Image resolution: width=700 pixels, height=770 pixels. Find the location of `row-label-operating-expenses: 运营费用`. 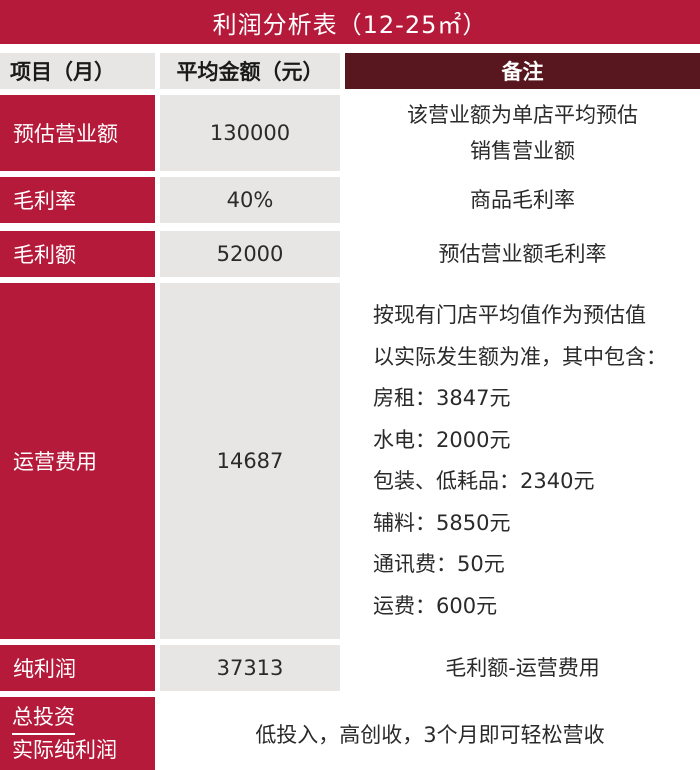

row-label-operating-expenses: 运营费用 is located at coordinates (77, 461).